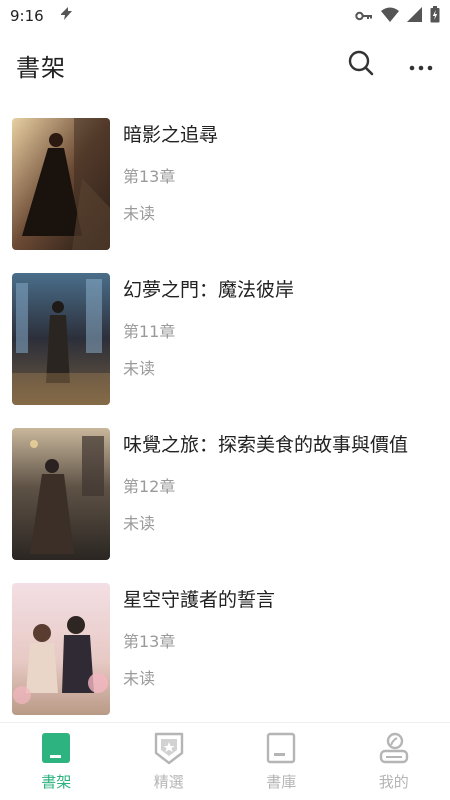 The width and height of the screenshot is (450, 800). What do you see at coordinates (168, 782) in the screenshot?
I see `nav-label: 精選` at bounding box center [168, 782].